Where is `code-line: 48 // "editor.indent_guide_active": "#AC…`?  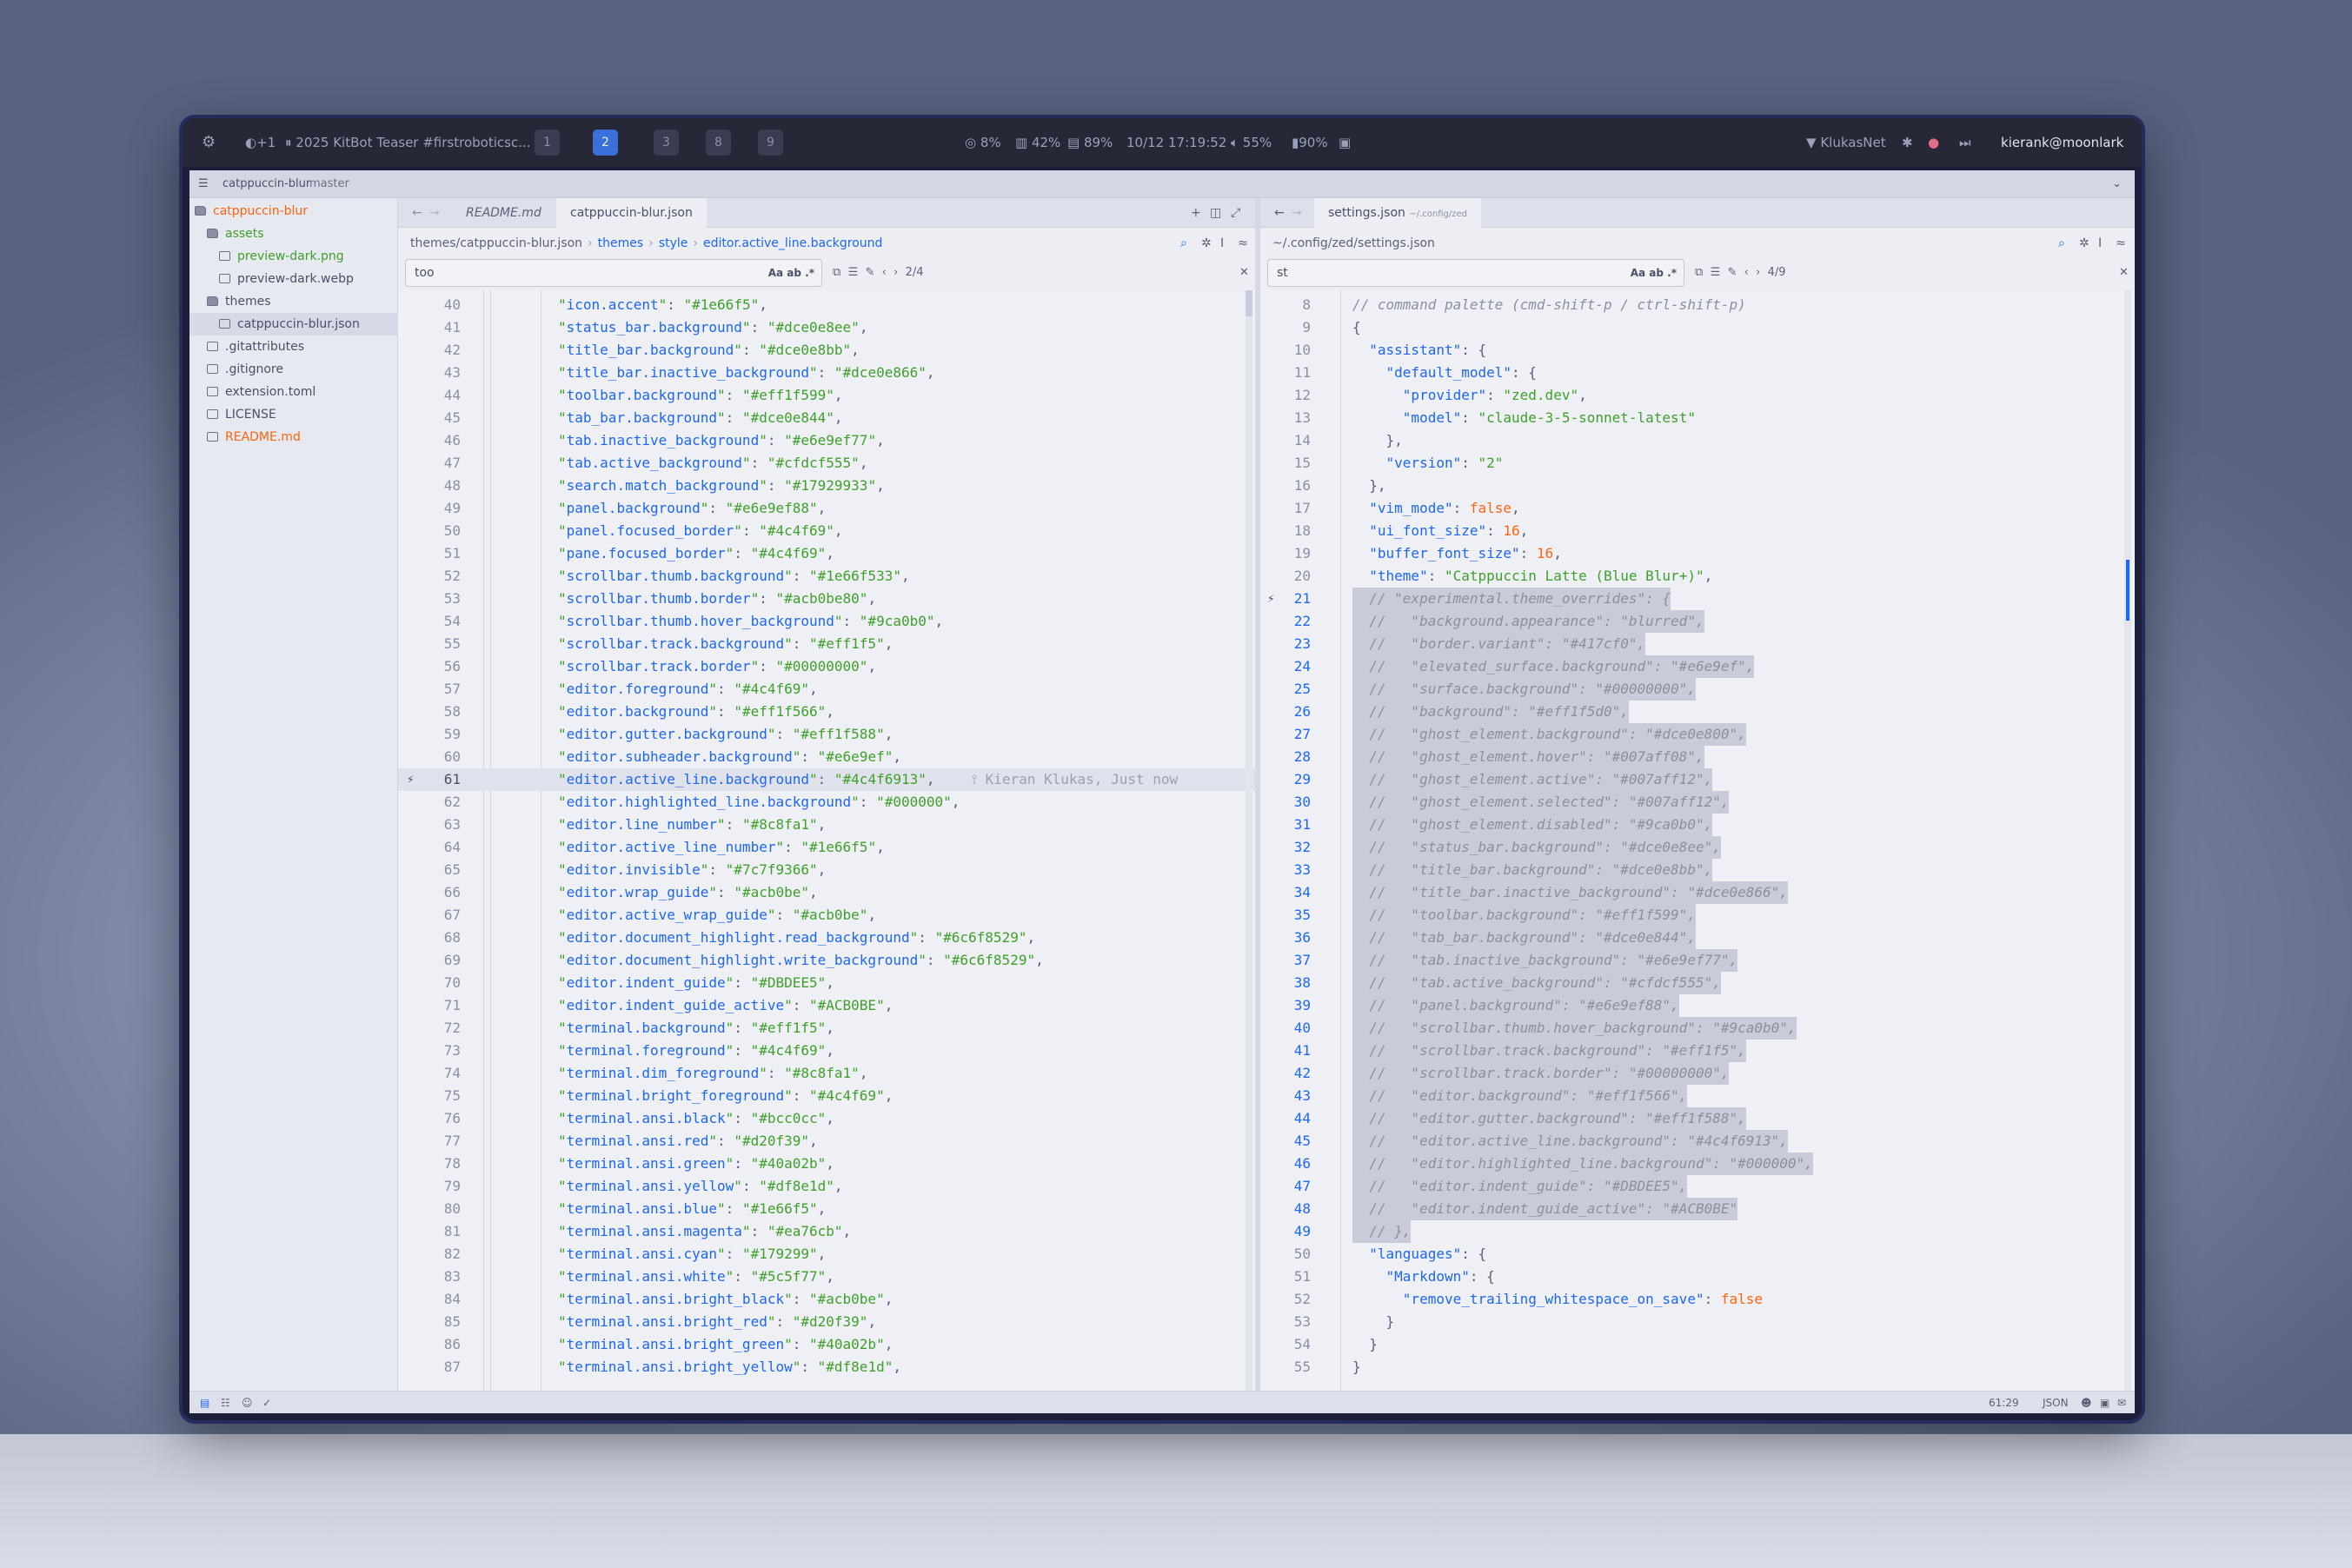
code-line: 48 // "editor.indent_guide_active": "#AC… is located at coordinates (1697, 1209).